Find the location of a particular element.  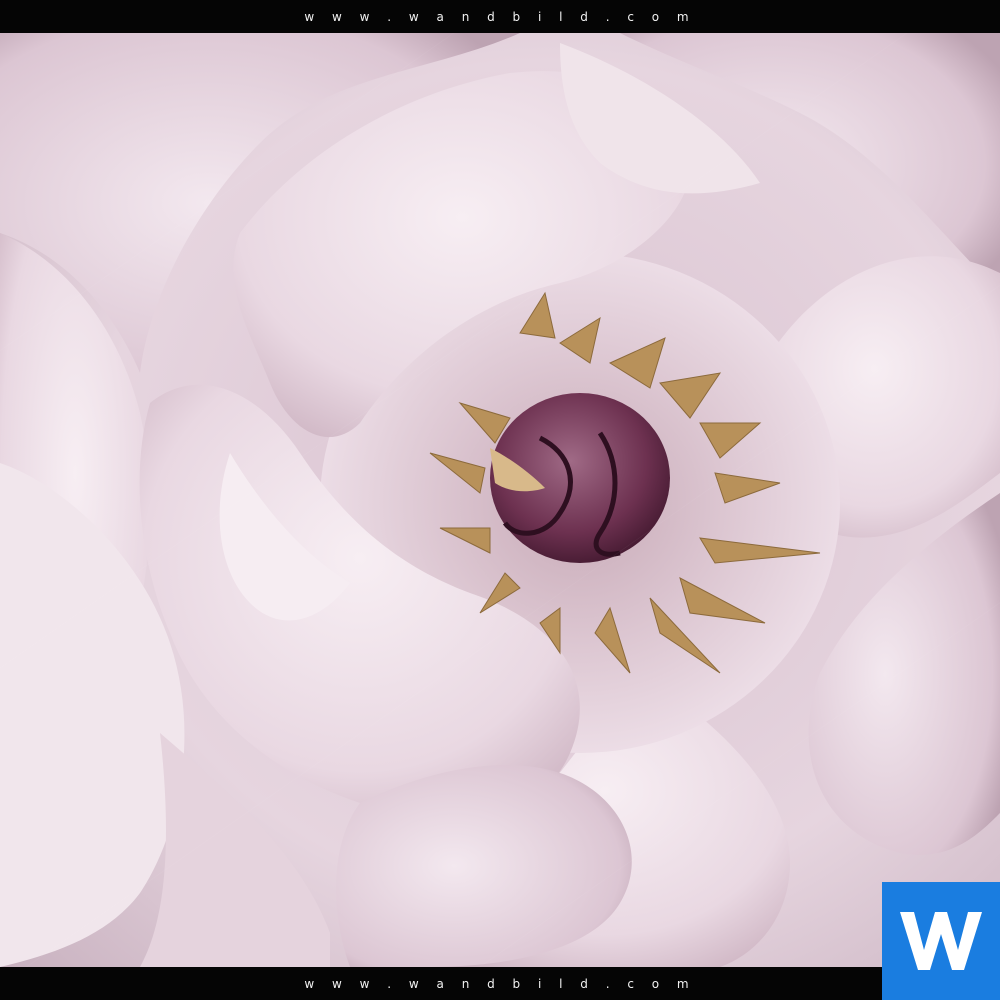

wandbild-logo is located at coordinates (941, 941).